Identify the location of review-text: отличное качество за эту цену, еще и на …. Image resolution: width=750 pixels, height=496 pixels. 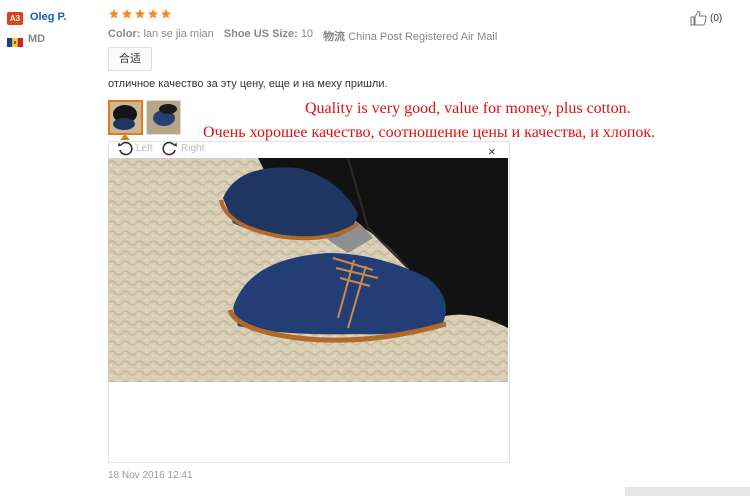
(248, 84).